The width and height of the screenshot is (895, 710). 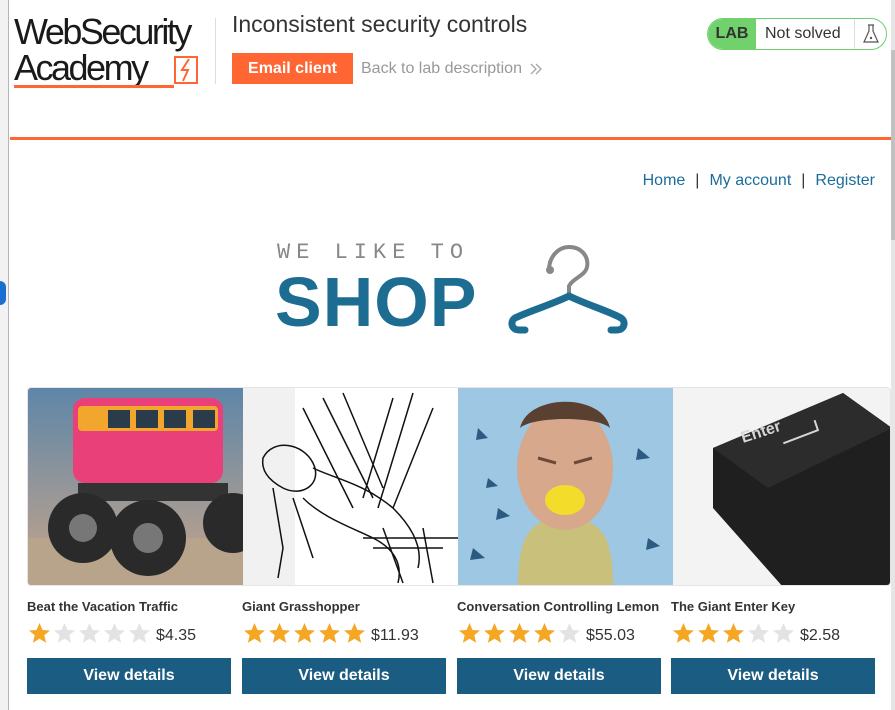 I want to click on banner-title: SHOP, so click(x=376, y=302).